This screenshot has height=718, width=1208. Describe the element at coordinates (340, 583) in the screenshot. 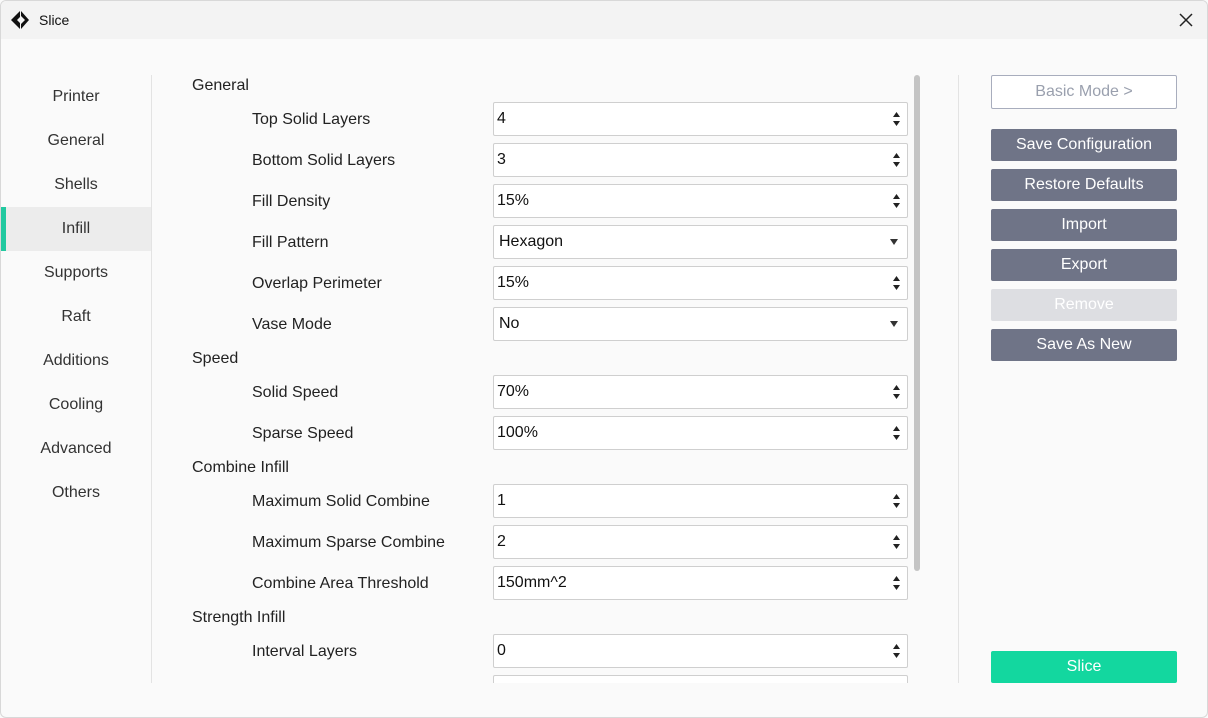

I see `combine-area-threshold-label: Combine Area Threshold` at that location.